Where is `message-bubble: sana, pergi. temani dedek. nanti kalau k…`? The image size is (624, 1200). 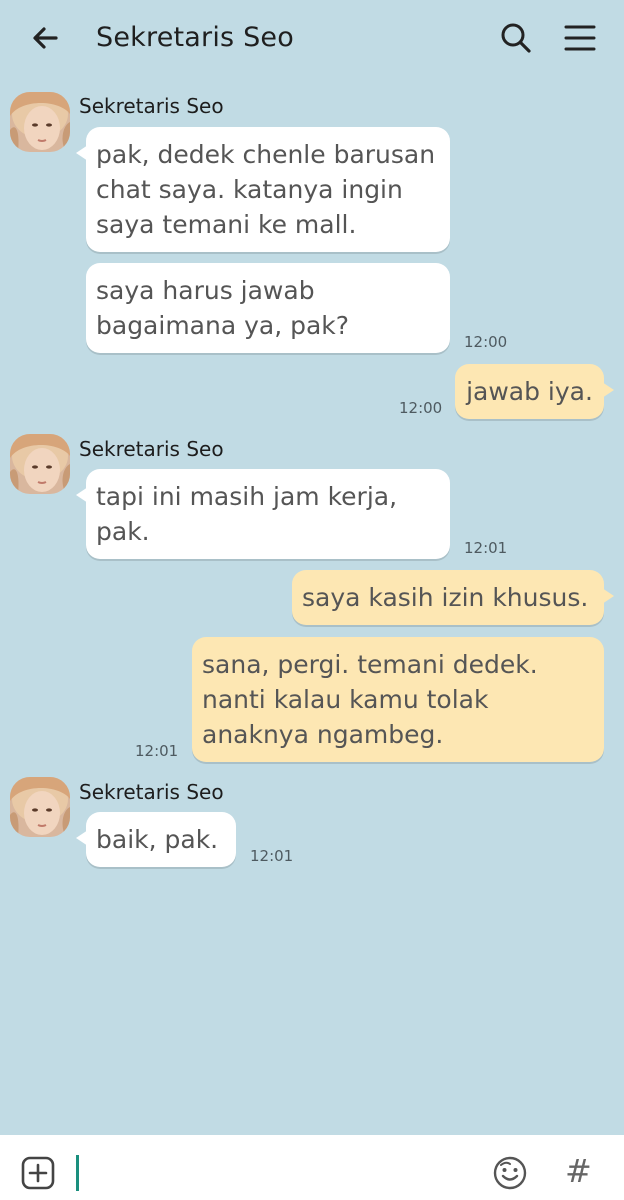
message-bubble: sana, pergi. temani dedek. nanti kalau k… is located at coordinates (398, 699).